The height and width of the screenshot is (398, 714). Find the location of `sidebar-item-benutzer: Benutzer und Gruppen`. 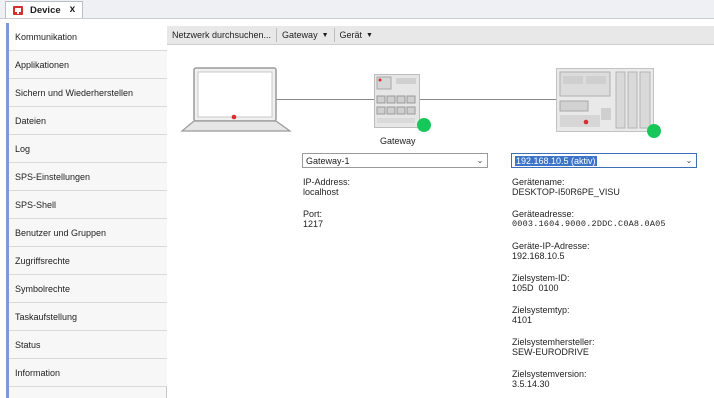

sidebar-item-benutzer: Benutzer und Gruppen is located at coordinates (88, 233).